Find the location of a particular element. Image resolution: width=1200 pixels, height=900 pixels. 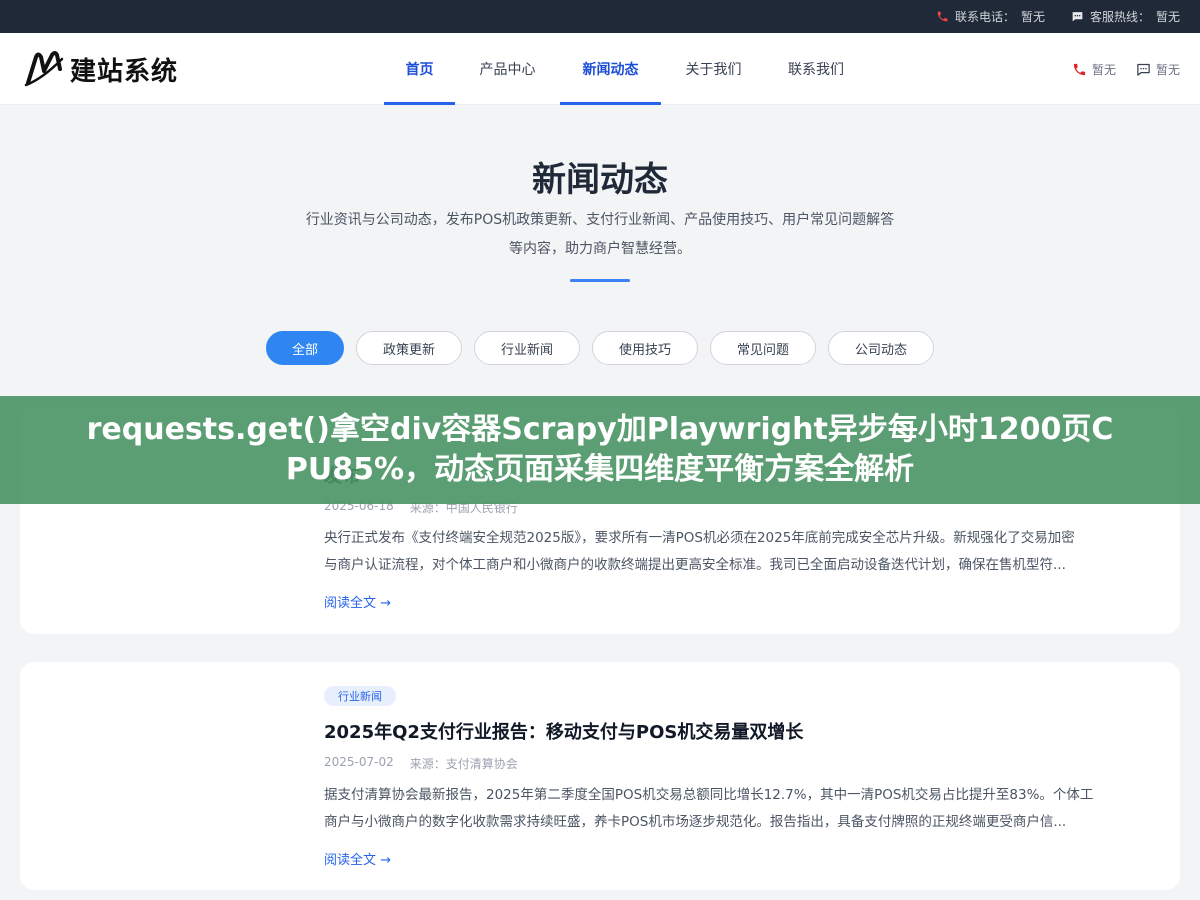

article-source: 来源：支付清算协会 is located at coordinates (463, 764).